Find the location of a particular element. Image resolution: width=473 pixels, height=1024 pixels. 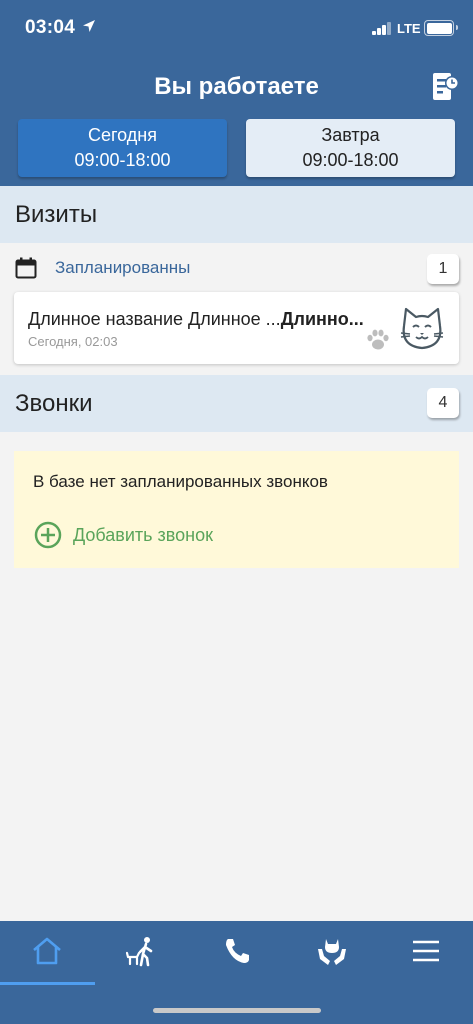

nav-home is located at coordinates (47, 953).